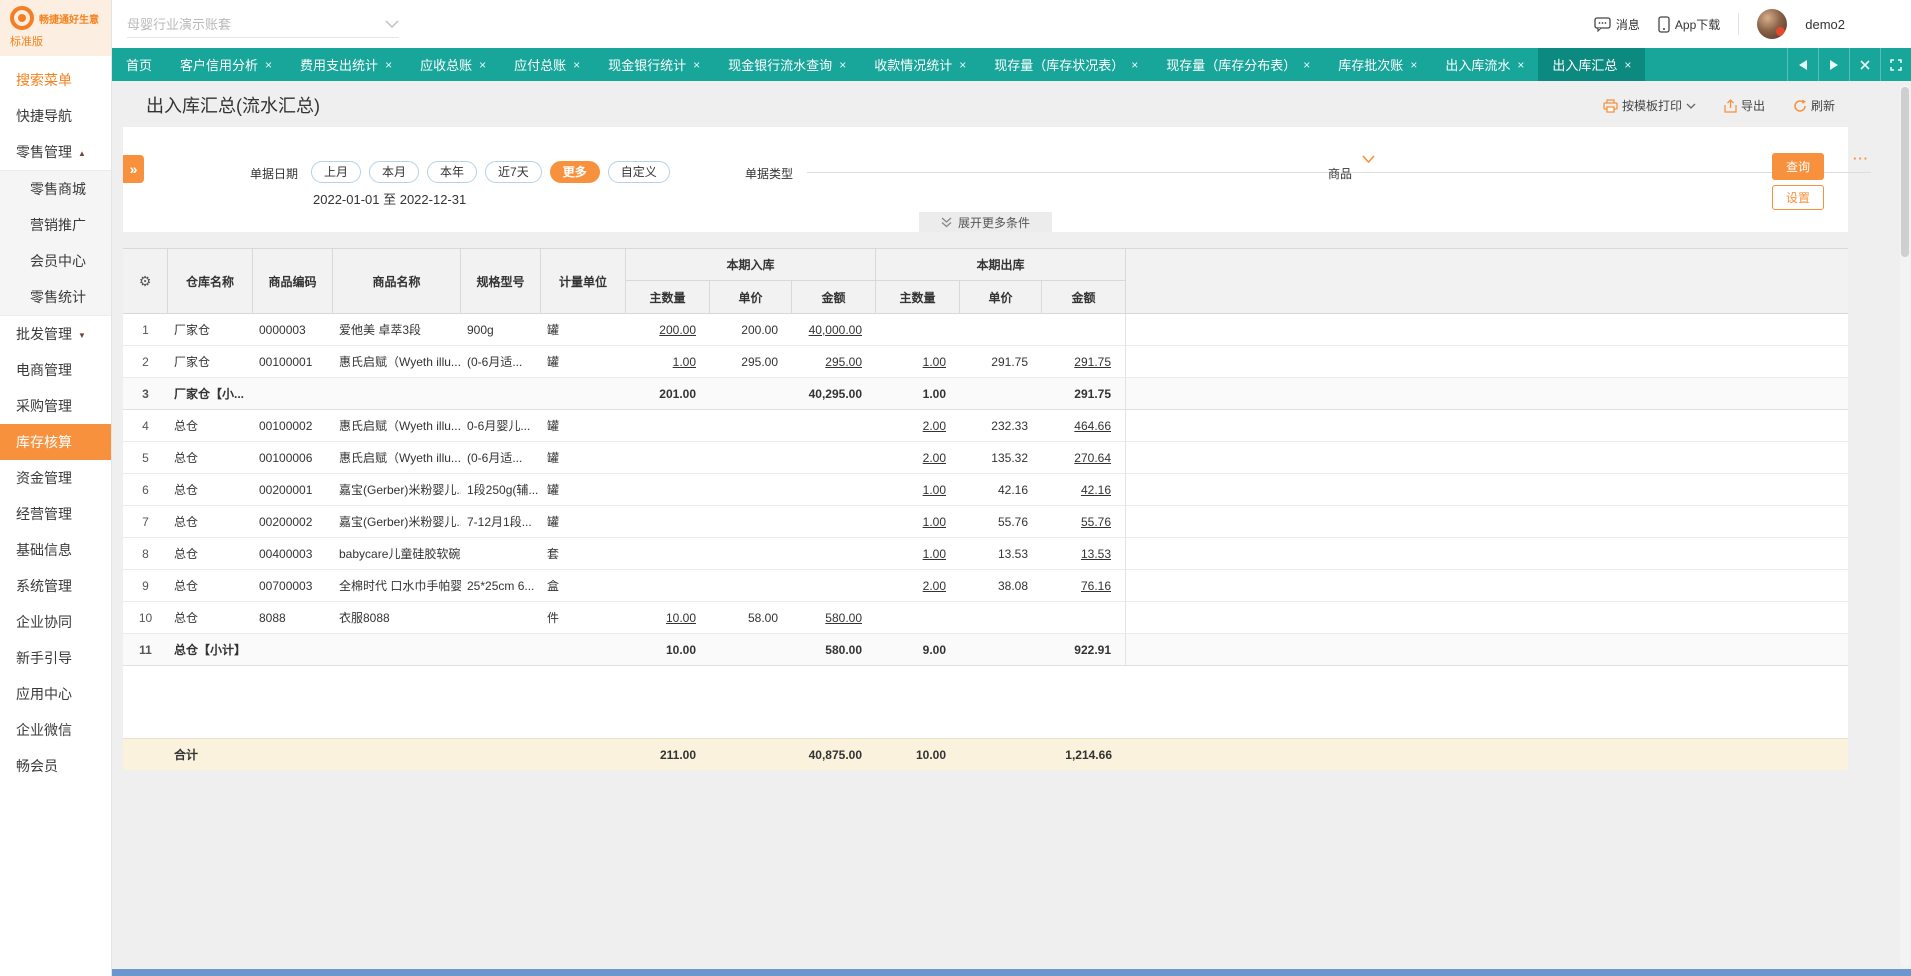 This screenshot has height=976, width=1911. I want to click on sidebar-item: 资金管理, so click(55, 478).